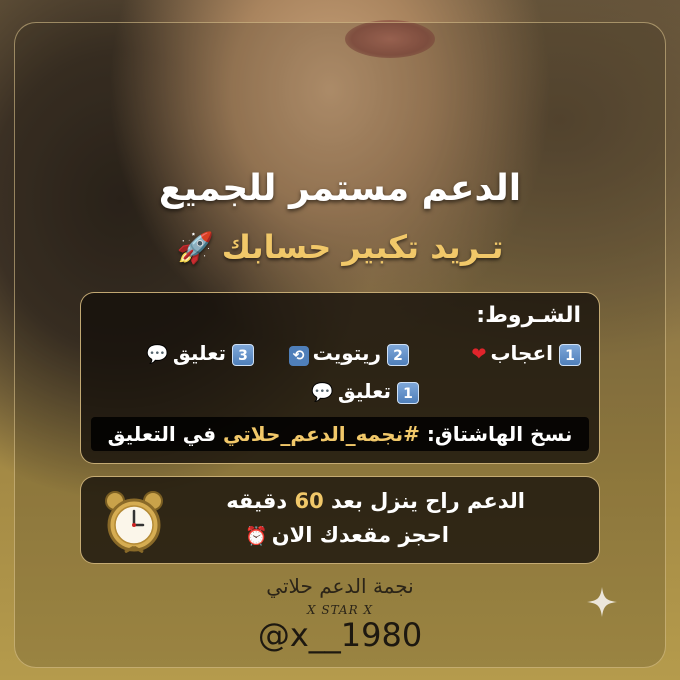 This screenshot has height=680, width=680. What do you see at coordinates (340, 635) in the screenshot?
I see `footer-handle: @x__1980` at bounding box center [340, 635].